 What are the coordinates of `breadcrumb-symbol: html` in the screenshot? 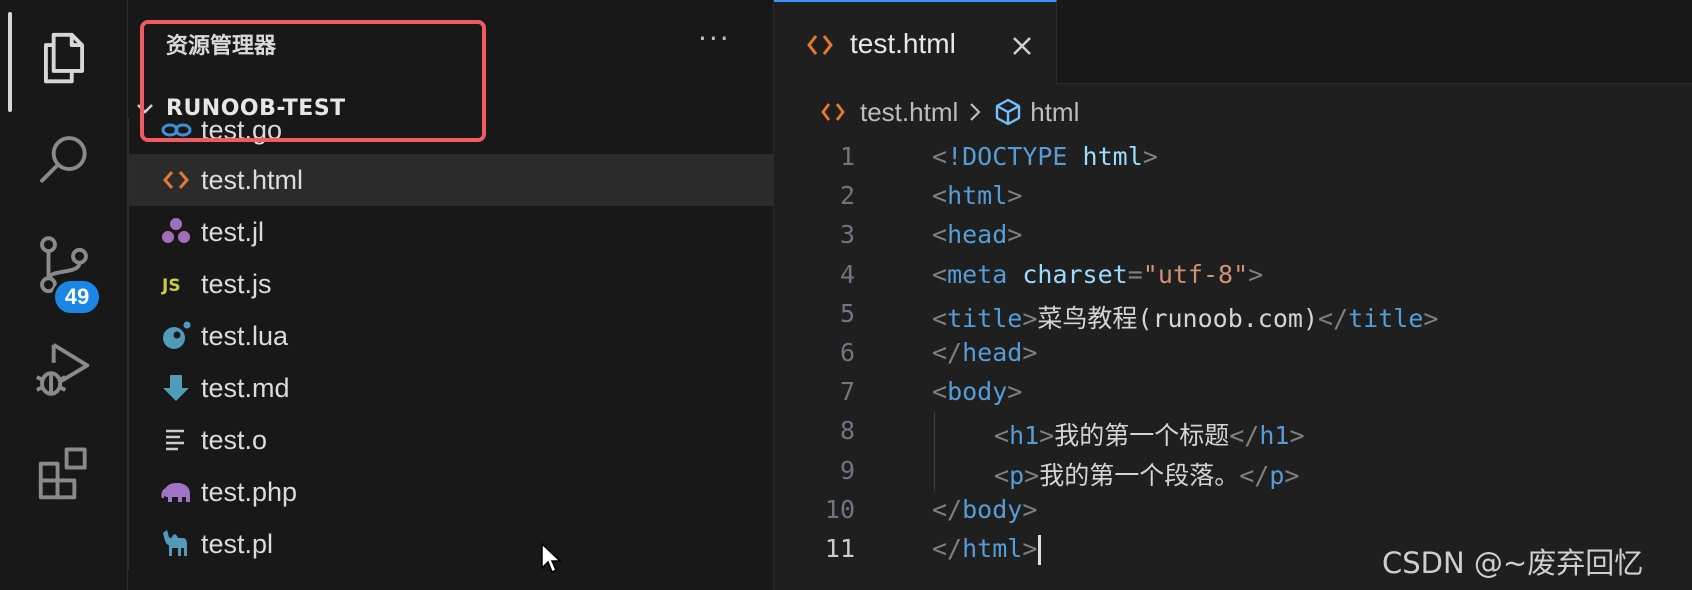 It's located at (1054, 112).